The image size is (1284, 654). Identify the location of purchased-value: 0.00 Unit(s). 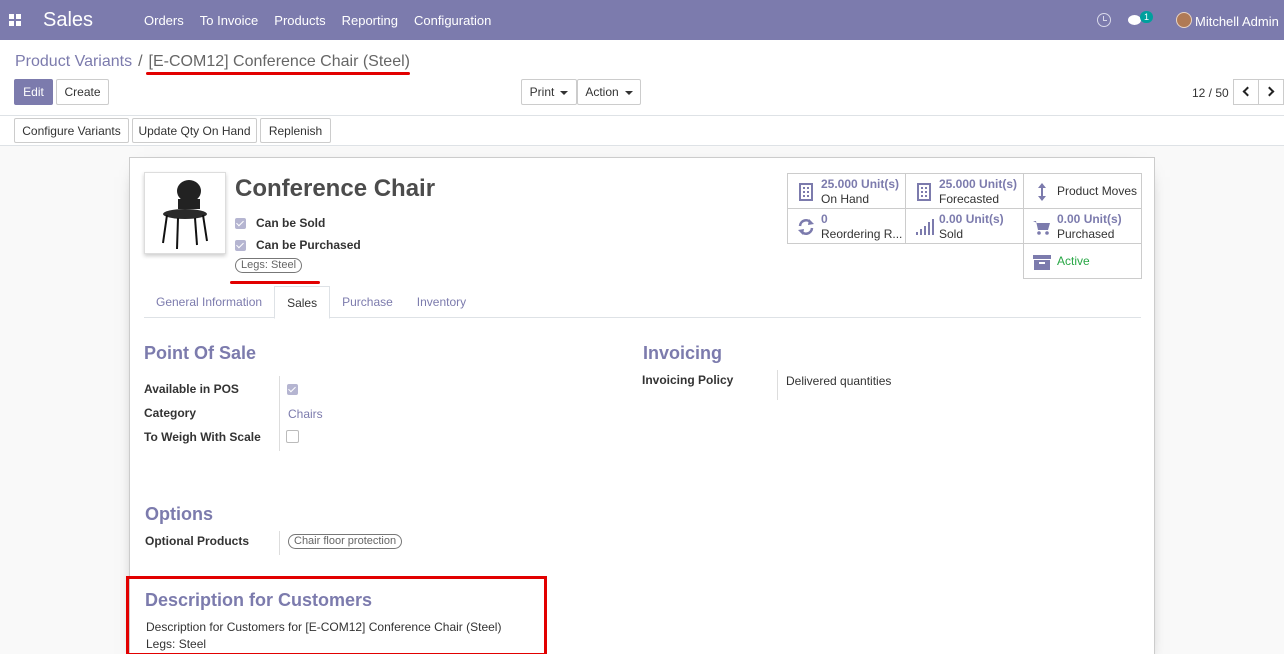
(1089, 219).